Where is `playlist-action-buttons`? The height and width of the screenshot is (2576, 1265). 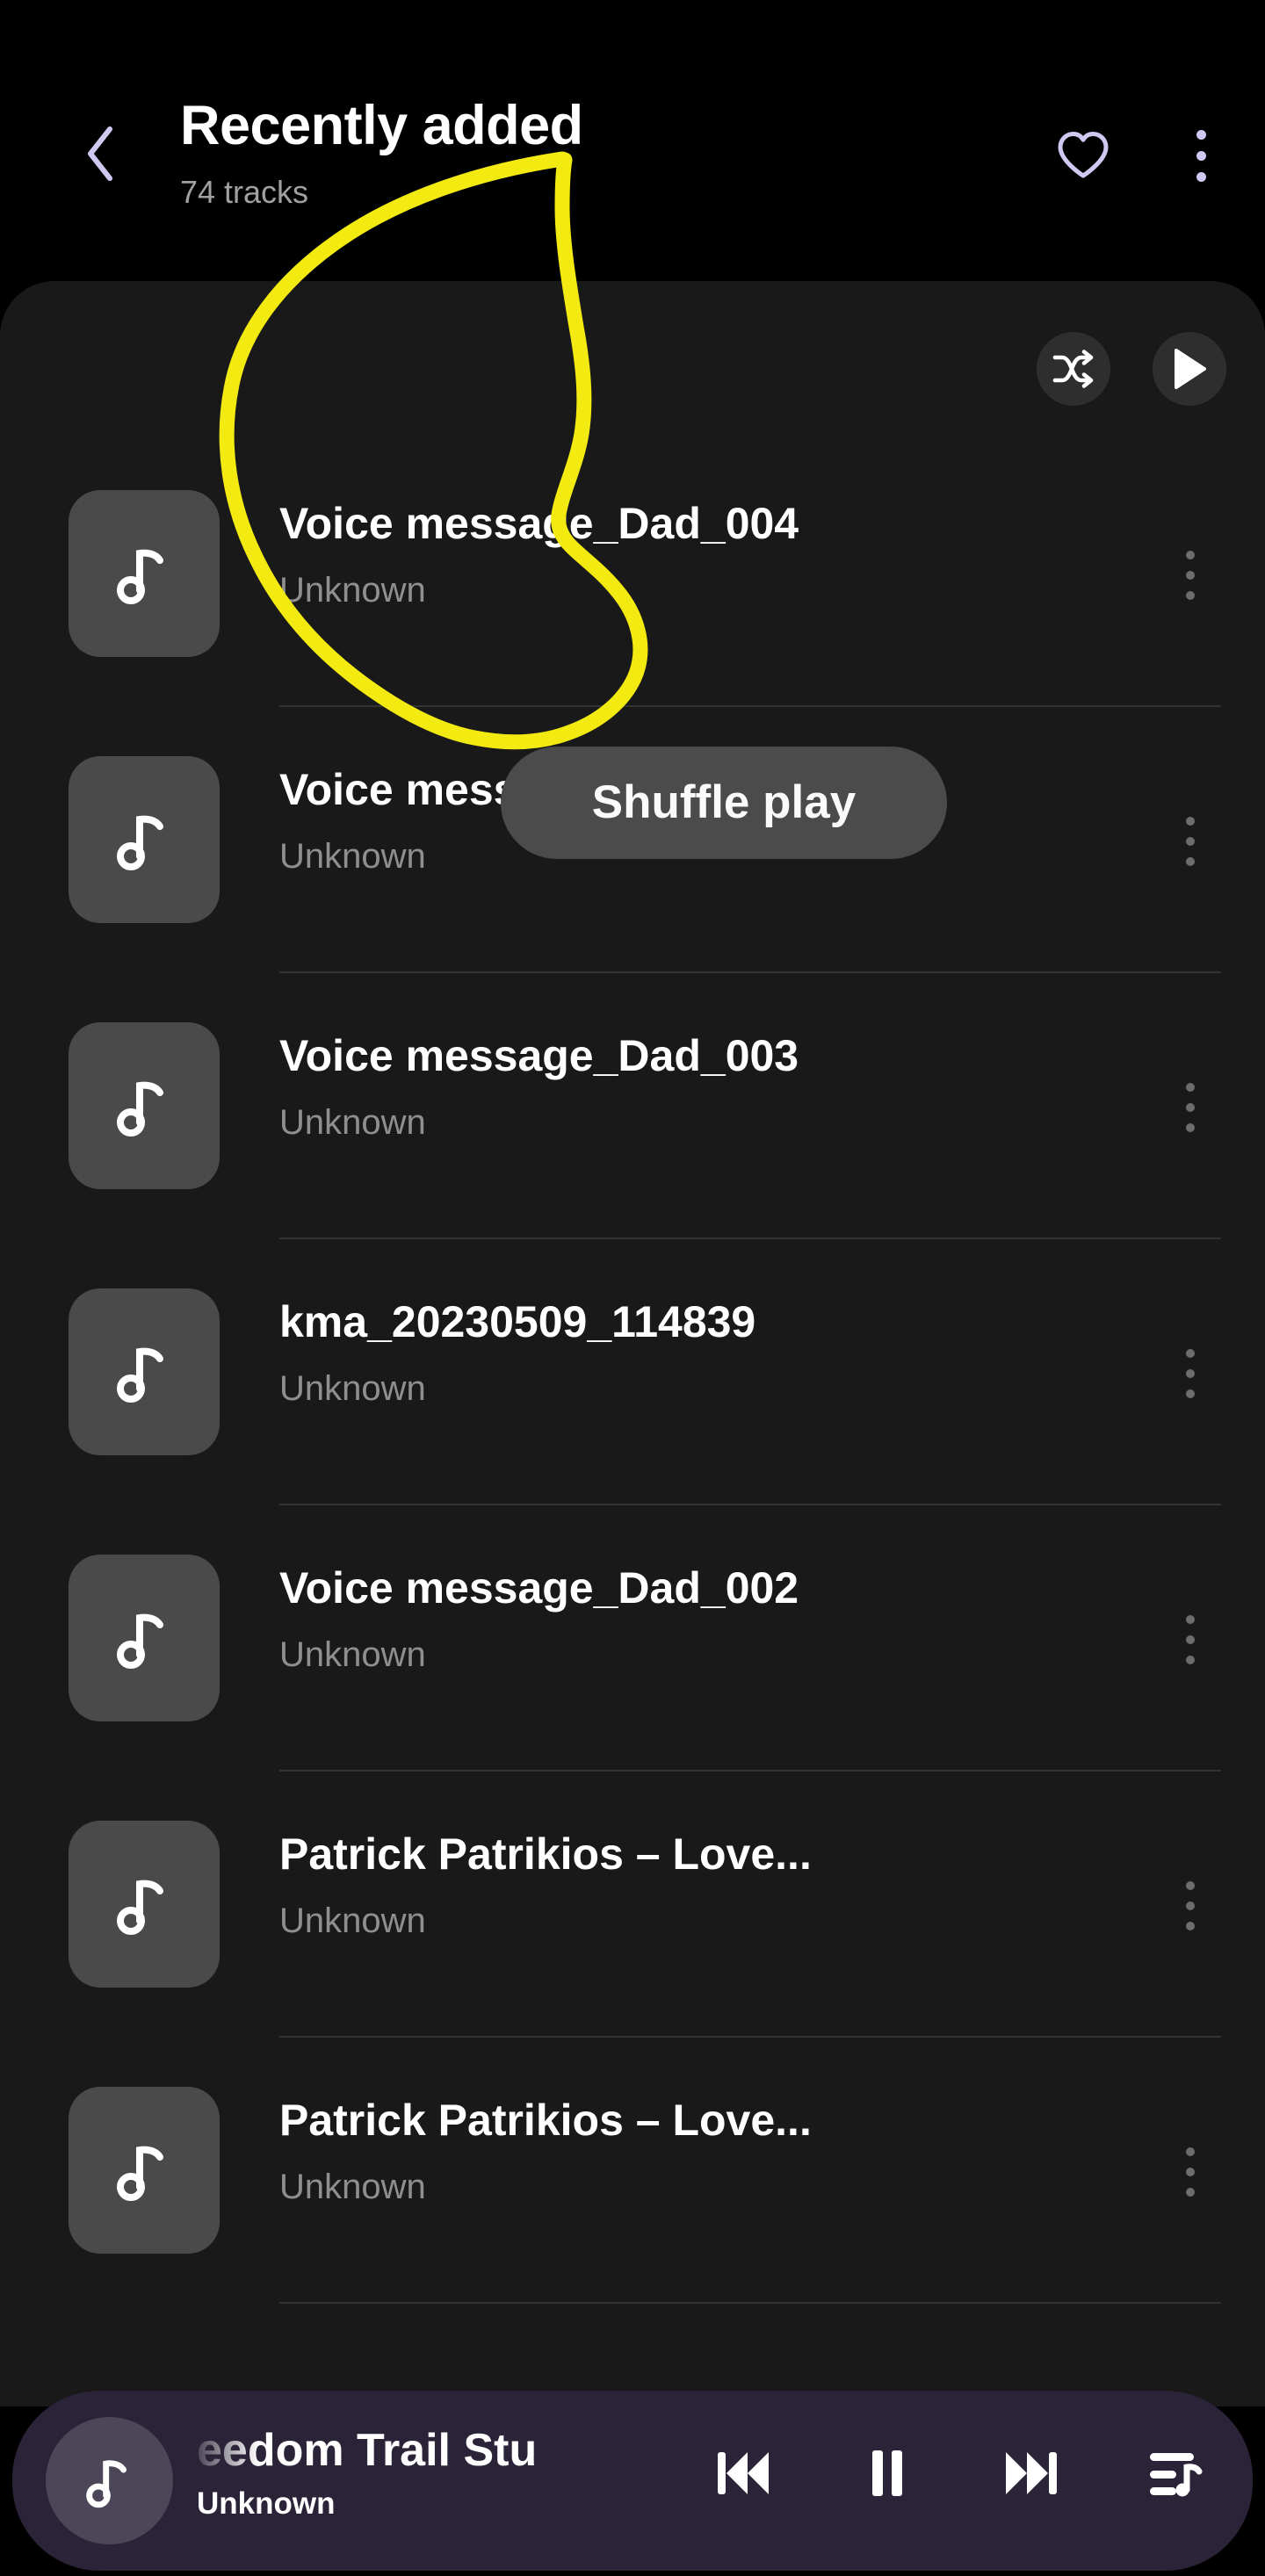
playlist-action-buttons is located at coordinates (1131, 369).